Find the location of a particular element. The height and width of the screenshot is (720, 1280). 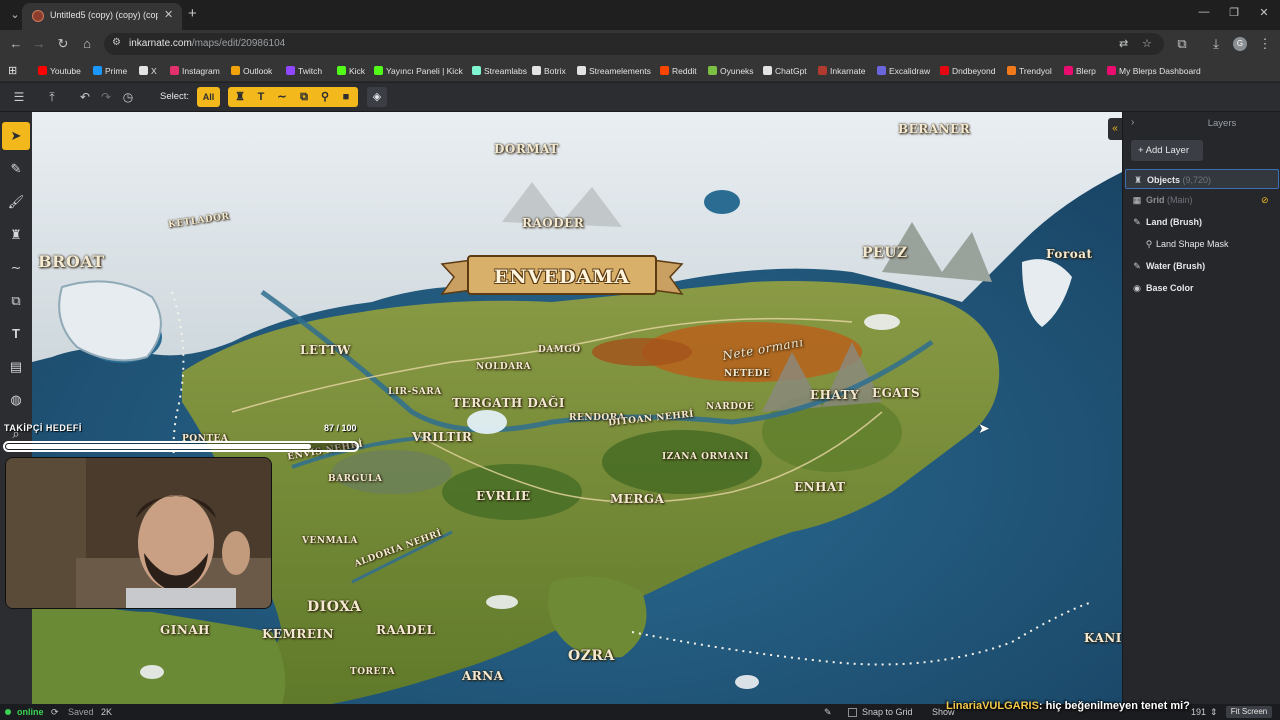

map-label: IZANA ORMANI is located at coordinates (705, 457).